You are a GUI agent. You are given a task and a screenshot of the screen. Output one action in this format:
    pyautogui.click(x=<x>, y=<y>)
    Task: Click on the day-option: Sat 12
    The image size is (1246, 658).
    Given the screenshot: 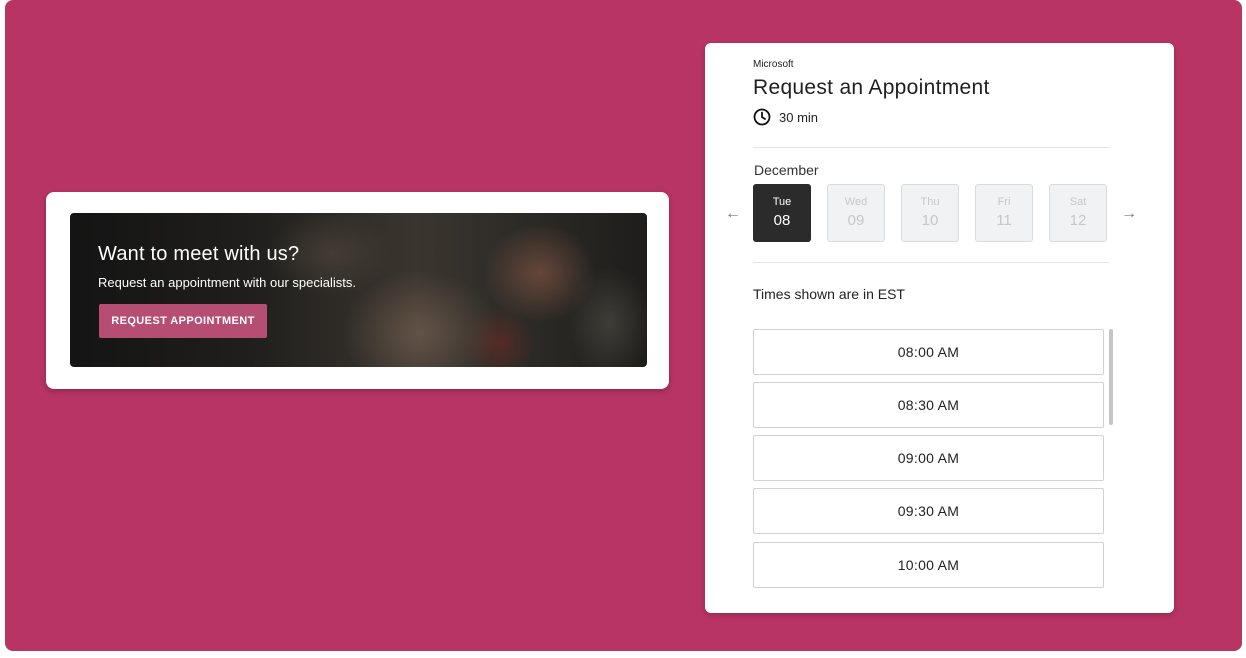 What is the action you would take?
    pyautogui.click(x=1078, y=213)
    